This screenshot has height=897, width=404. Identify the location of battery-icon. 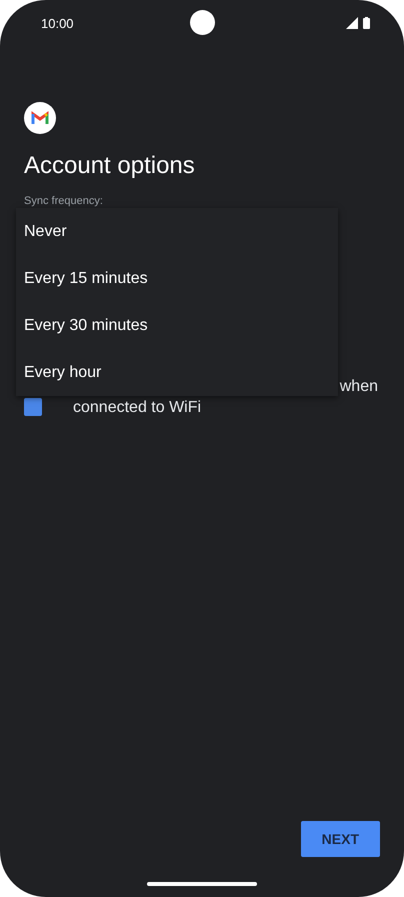
(366, 23).